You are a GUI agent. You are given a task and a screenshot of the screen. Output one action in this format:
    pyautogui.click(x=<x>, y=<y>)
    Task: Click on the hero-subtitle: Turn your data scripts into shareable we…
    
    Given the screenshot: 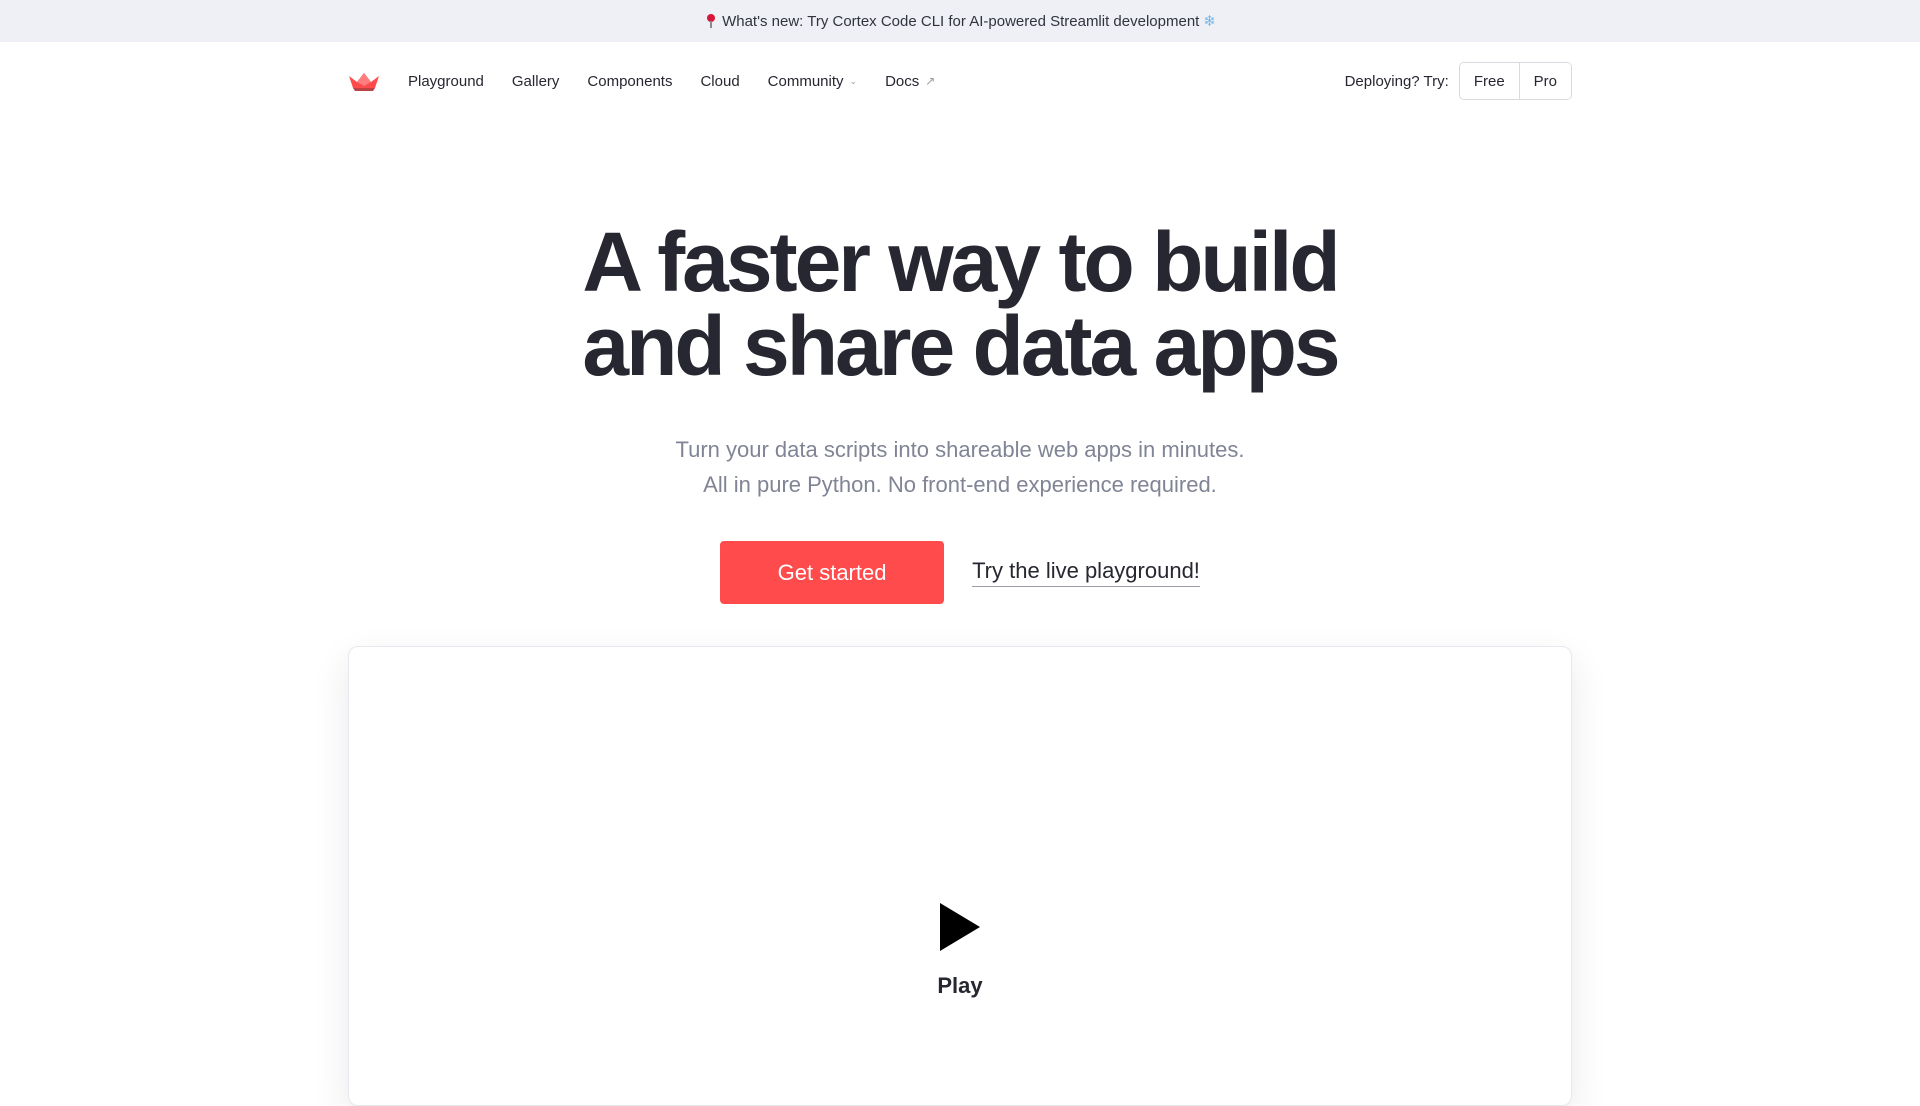 What is the action you would take?
    pyautogui.click(x=960, y=467)
    